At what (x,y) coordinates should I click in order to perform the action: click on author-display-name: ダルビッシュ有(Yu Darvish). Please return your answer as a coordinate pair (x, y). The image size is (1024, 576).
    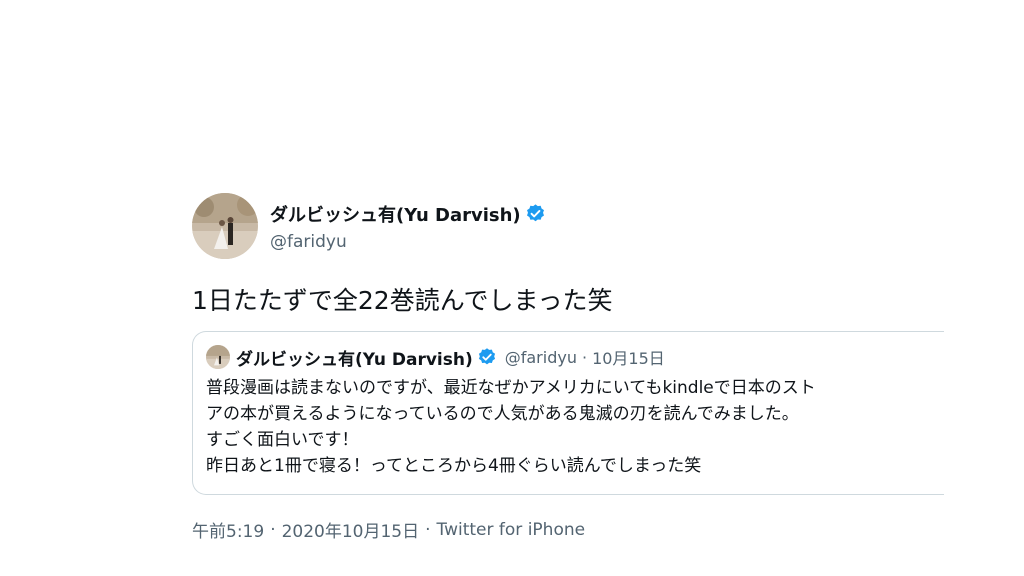
    Looking at the image, I should click on (395, 214).